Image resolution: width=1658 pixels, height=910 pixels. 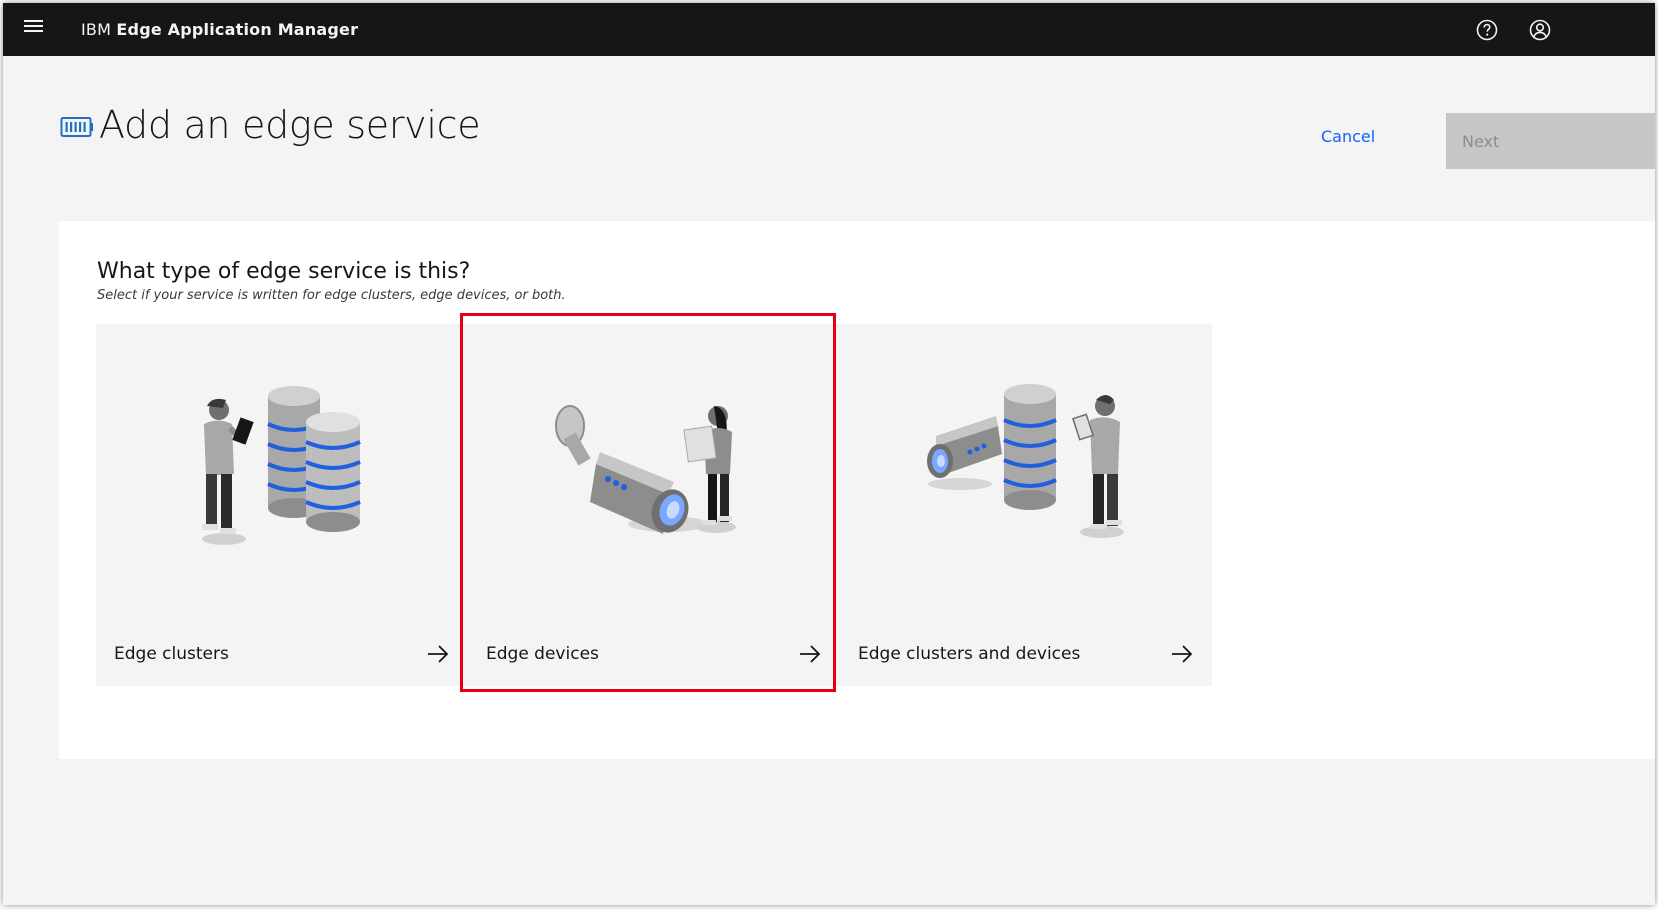 I want to click on tile-label: Edge devices, so click(x=542, y=654).